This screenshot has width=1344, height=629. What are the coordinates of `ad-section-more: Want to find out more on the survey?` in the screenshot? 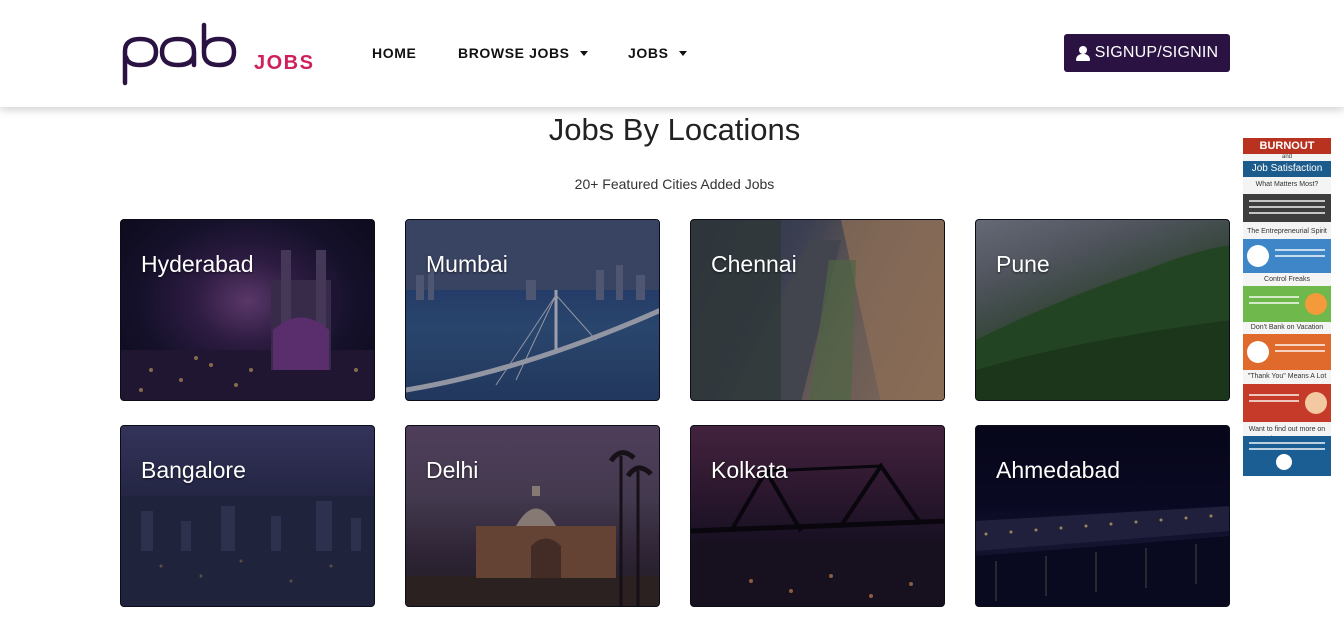 It's located at (1287, 434).